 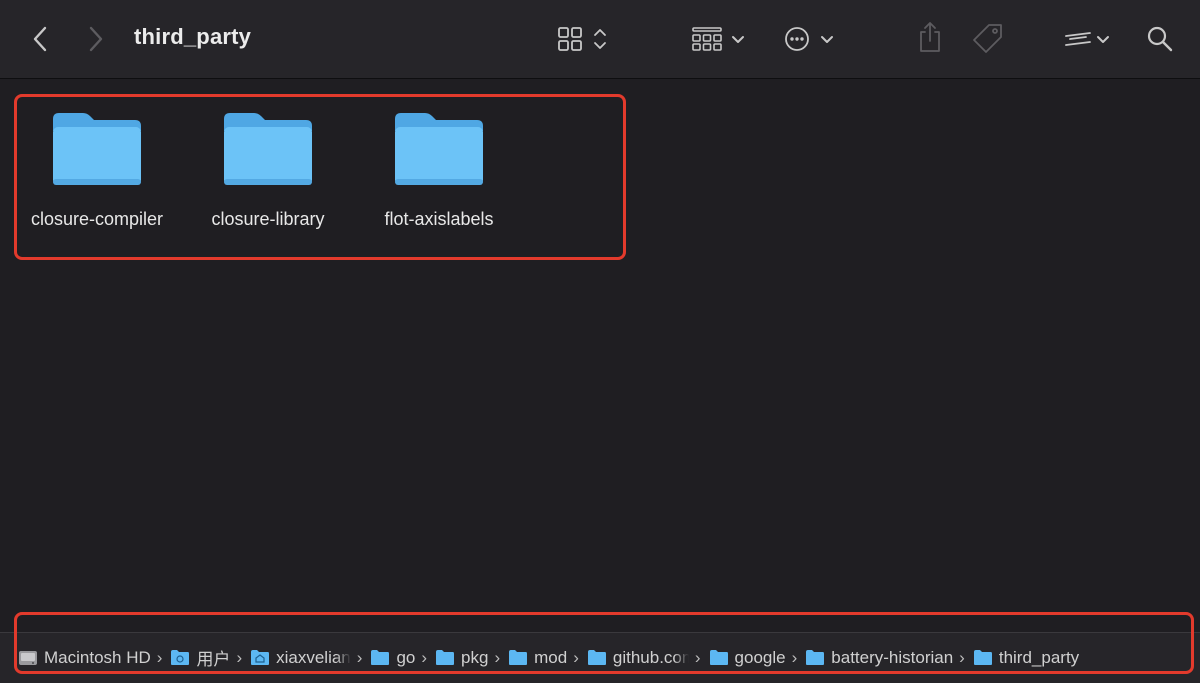 I want to click on group-by-icon, so click(x=718, y=39).